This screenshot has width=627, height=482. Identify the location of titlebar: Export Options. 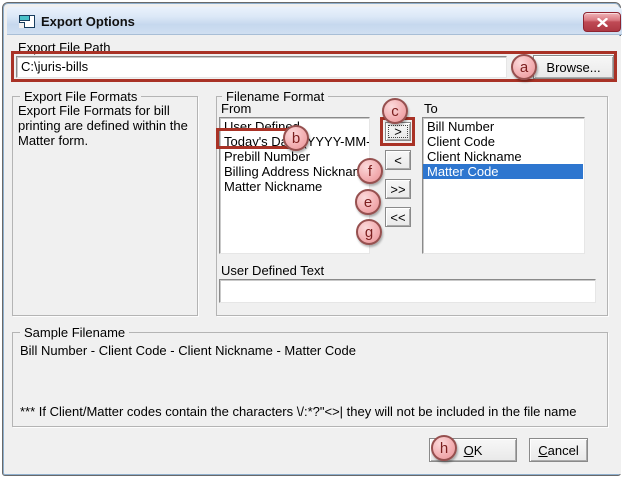
(314, 21).